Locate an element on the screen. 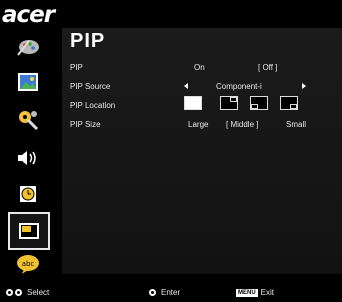 The image size is (342, 302). pip-size-row: PIP Size Large [ Middle ] Small is located at coordinates (205, 126).